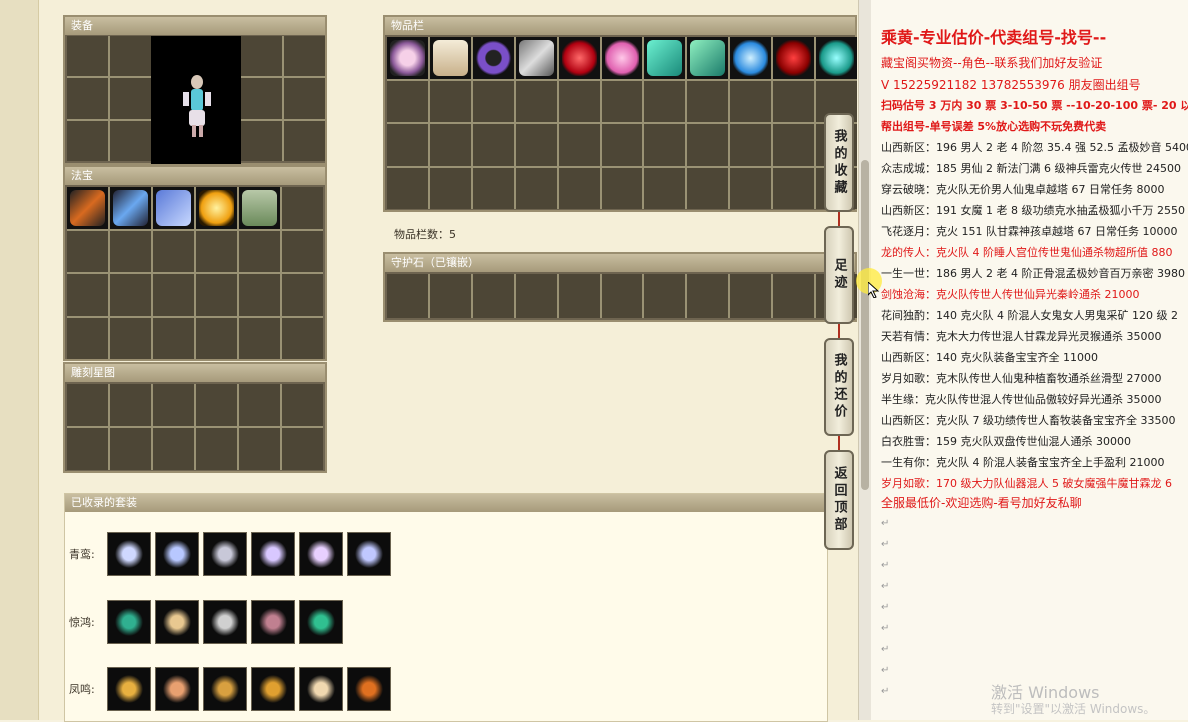  I want to click on my-bargain-button: 我的还价, so click(839, 387).